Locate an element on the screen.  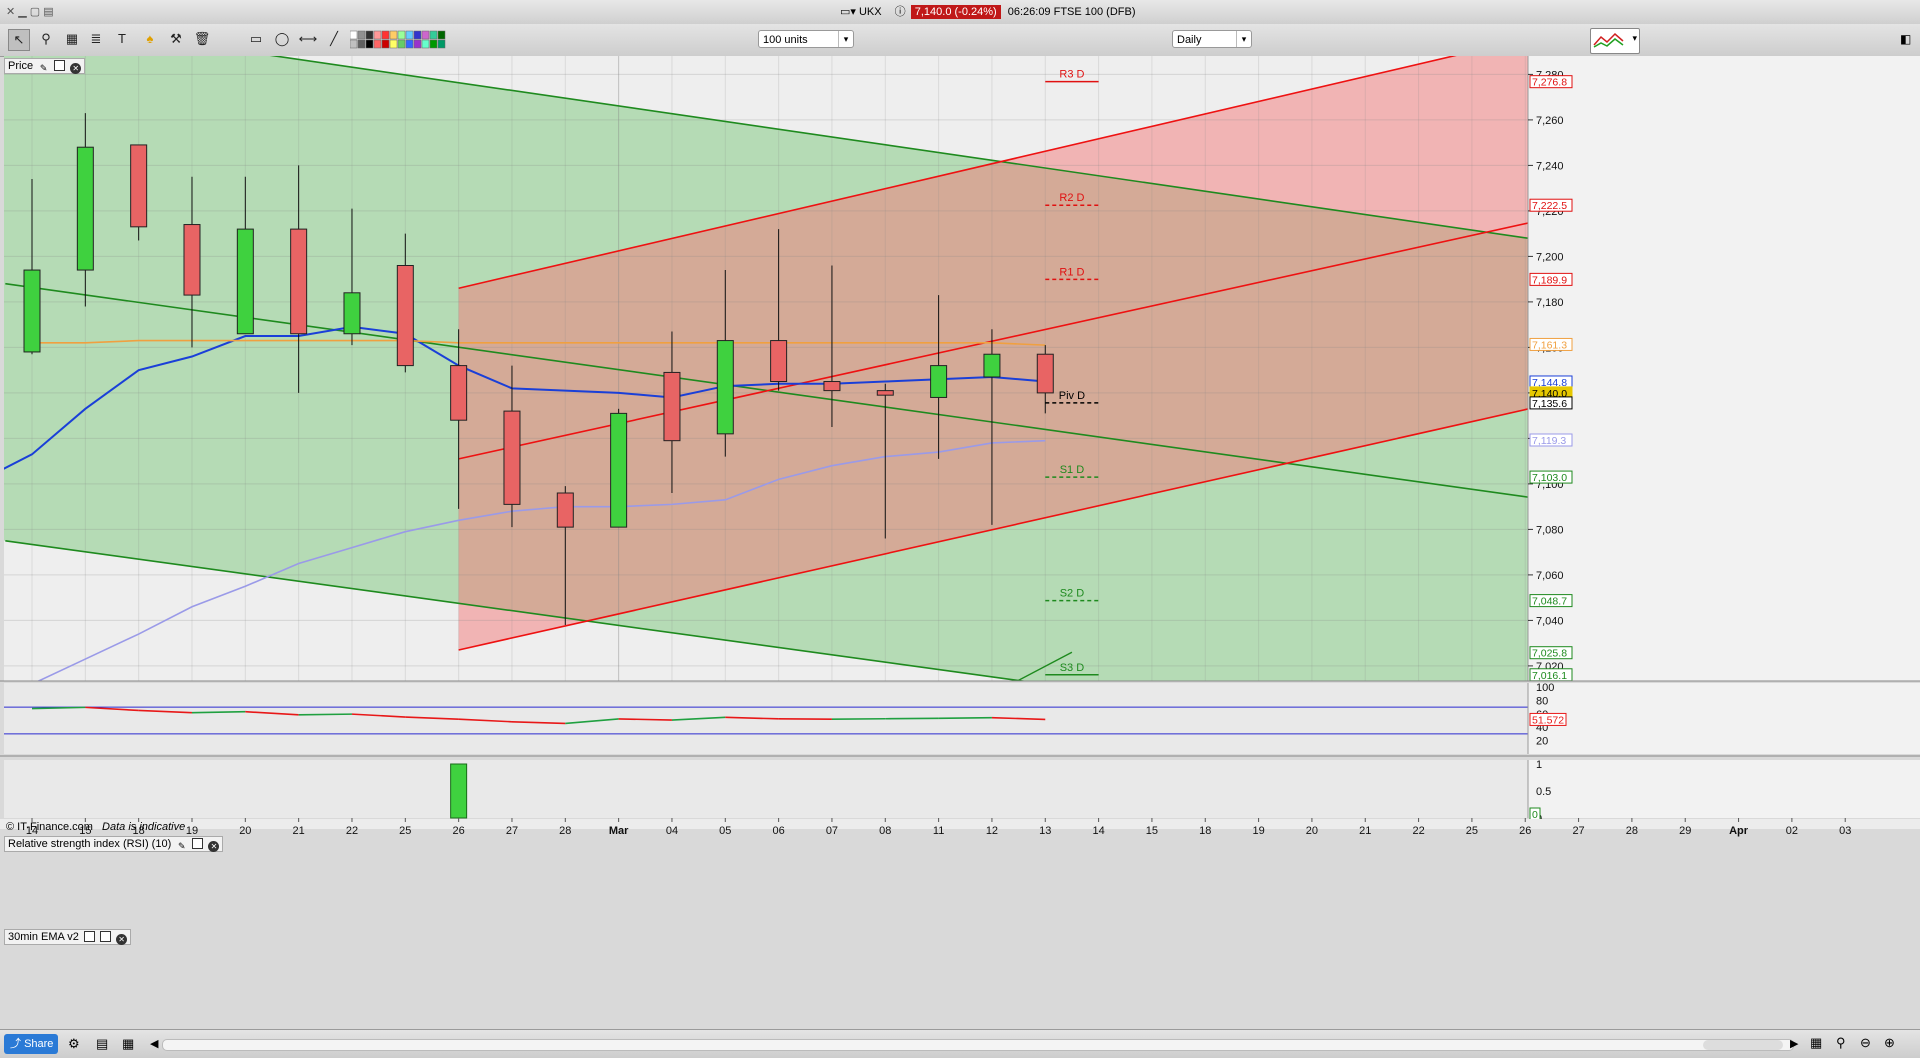
zoom-in-icon: ⊕ is located at coordinates (1889, 1043).